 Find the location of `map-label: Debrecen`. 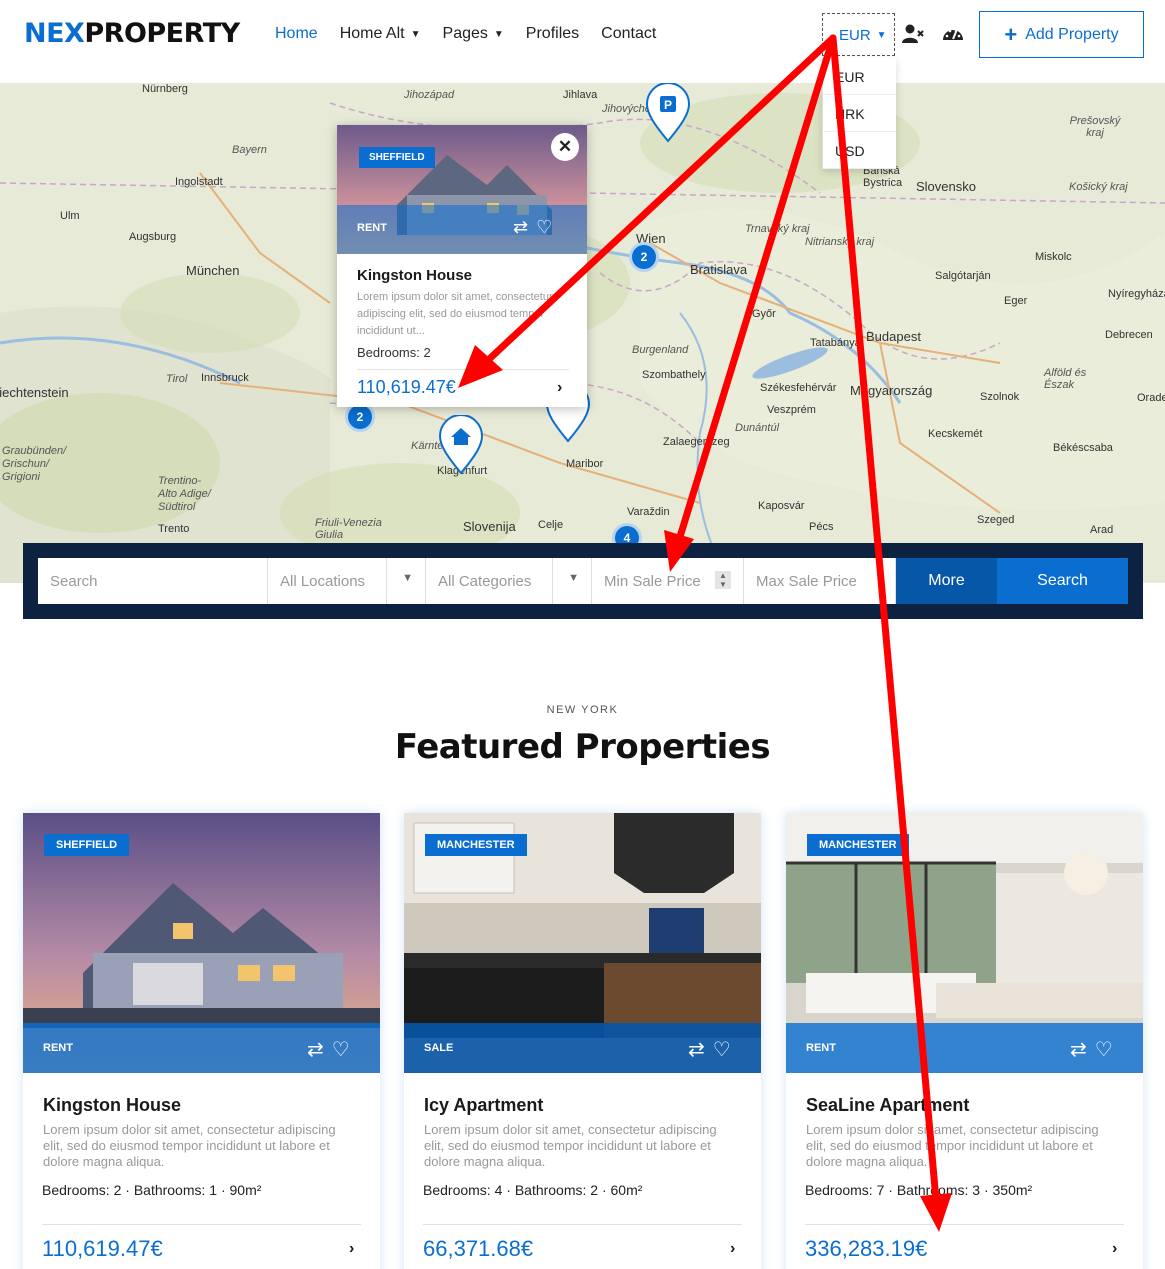

map-label: Debrecen is located at coordinates (1129, 335).